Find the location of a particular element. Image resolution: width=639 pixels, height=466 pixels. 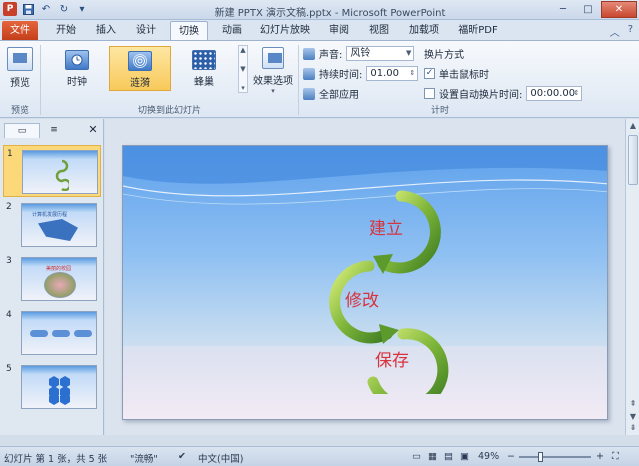

tab-file: 文件 is located at coordinates (20, 31).